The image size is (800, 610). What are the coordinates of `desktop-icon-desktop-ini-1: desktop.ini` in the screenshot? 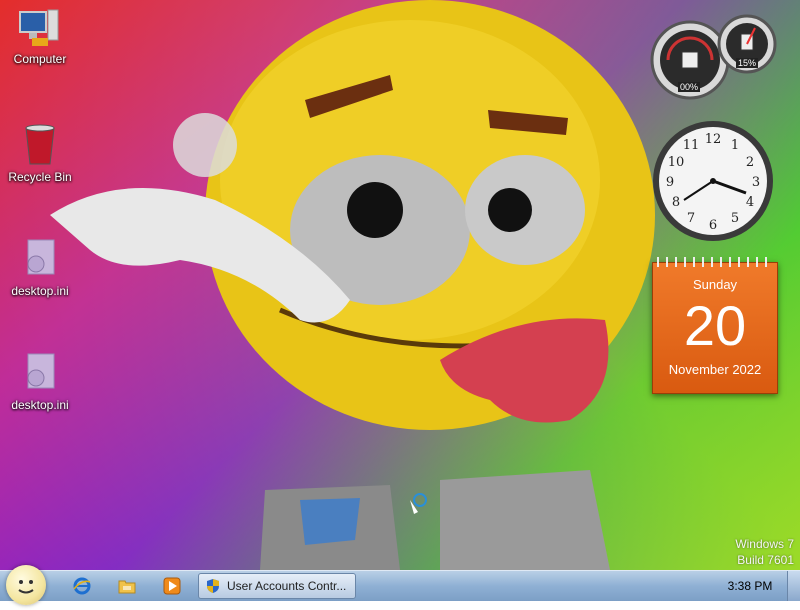 It's located at (40, 267).